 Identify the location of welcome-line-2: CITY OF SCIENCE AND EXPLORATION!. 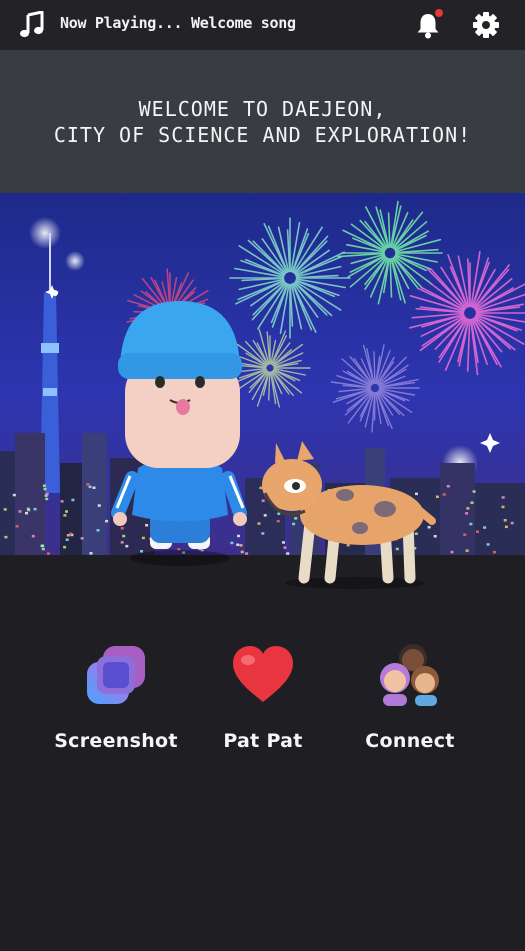
(262, 134).